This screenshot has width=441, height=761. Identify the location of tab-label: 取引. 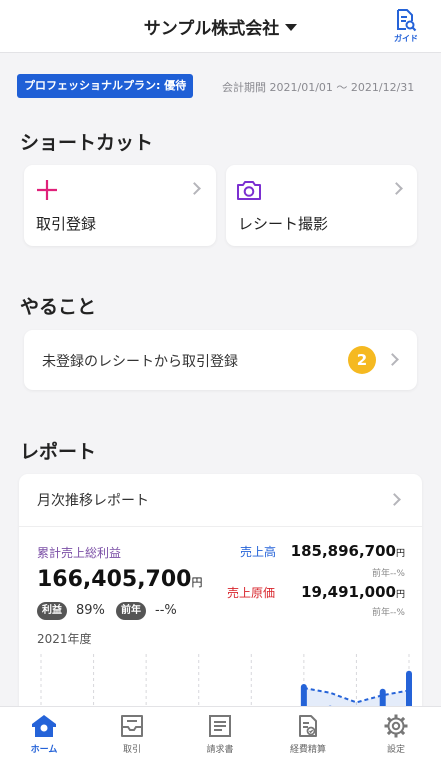
(131, 750).